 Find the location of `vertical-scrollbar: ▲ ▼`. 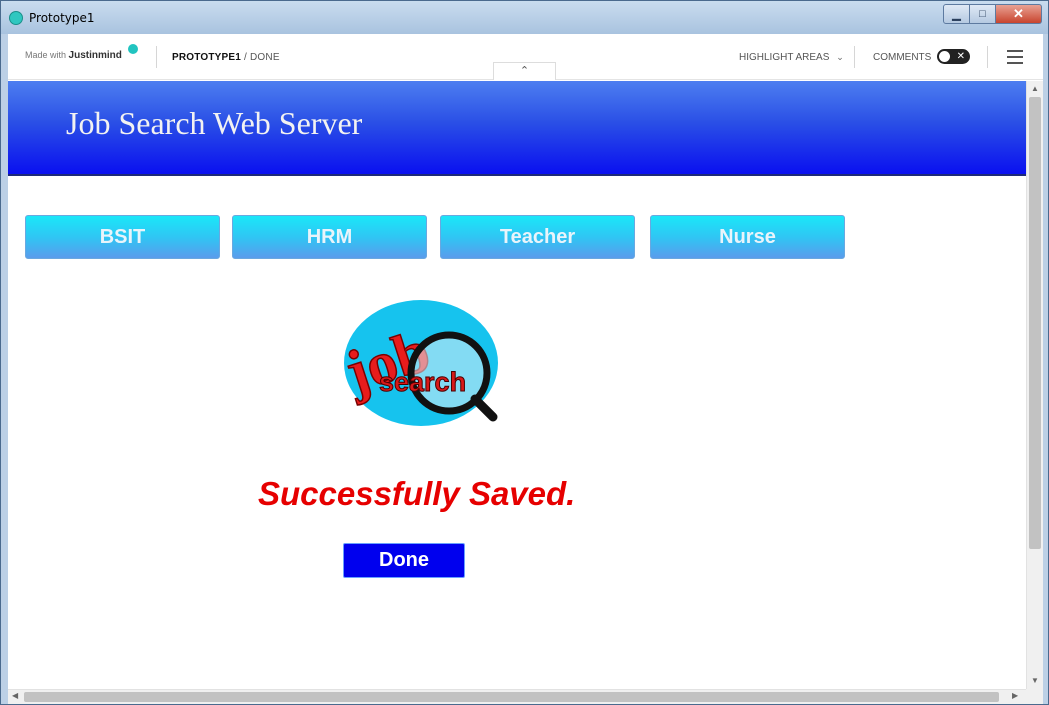

vertical-scrollbar: ▲ ▼ is located at coordinates (1034, 385).